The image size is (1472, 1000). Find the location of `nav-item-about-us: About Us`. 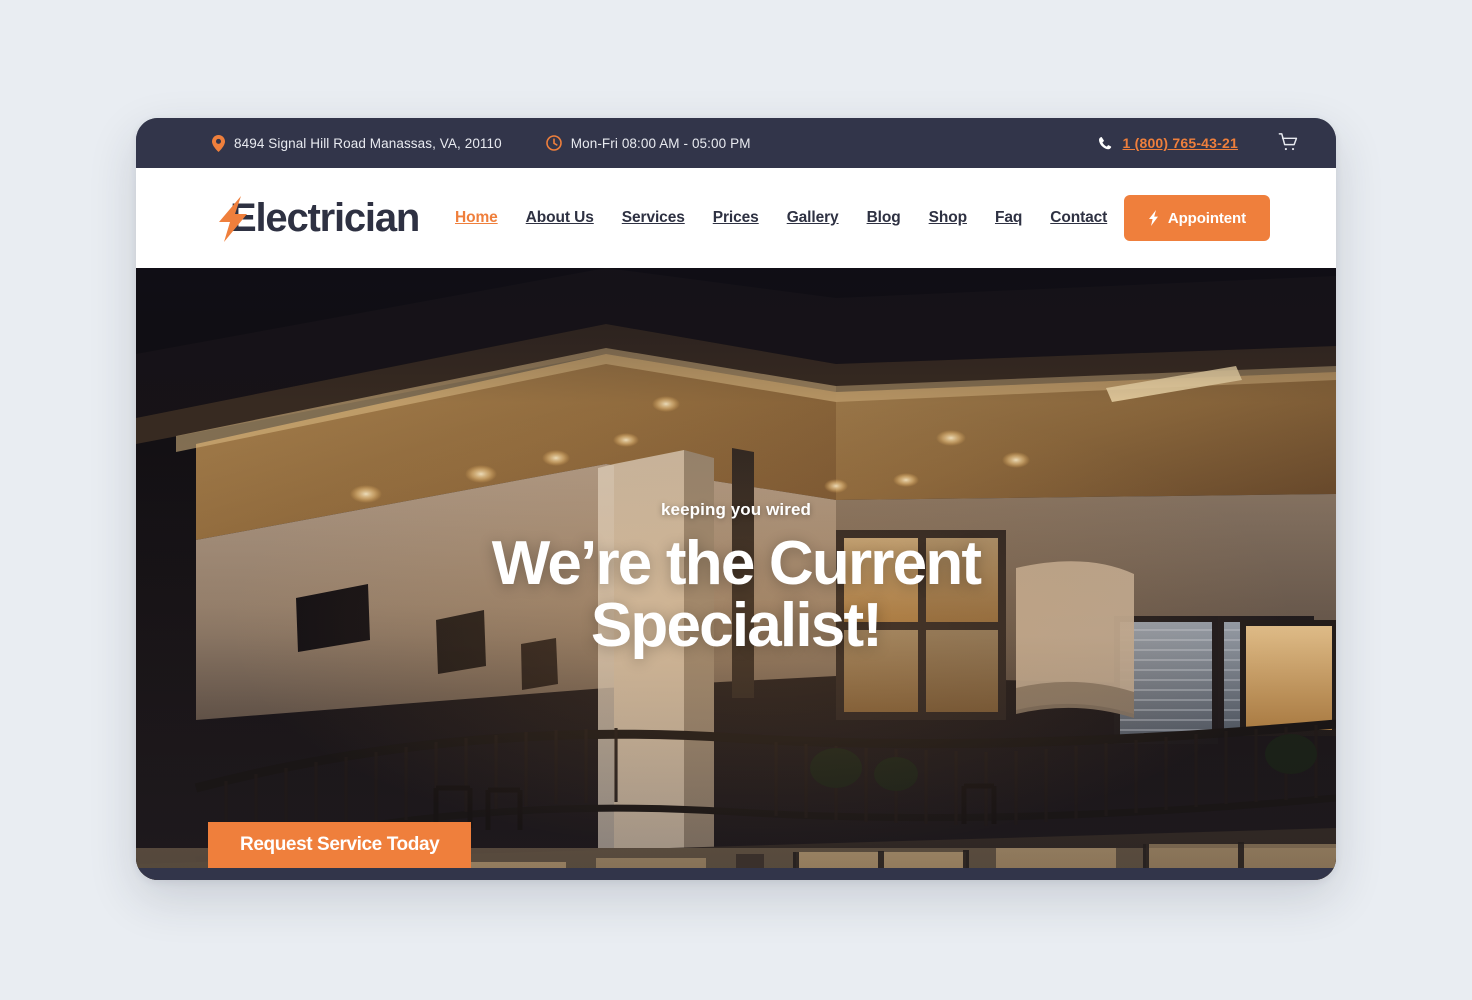

nav-item-about-us: About Us is located at coordinates (560, 218).